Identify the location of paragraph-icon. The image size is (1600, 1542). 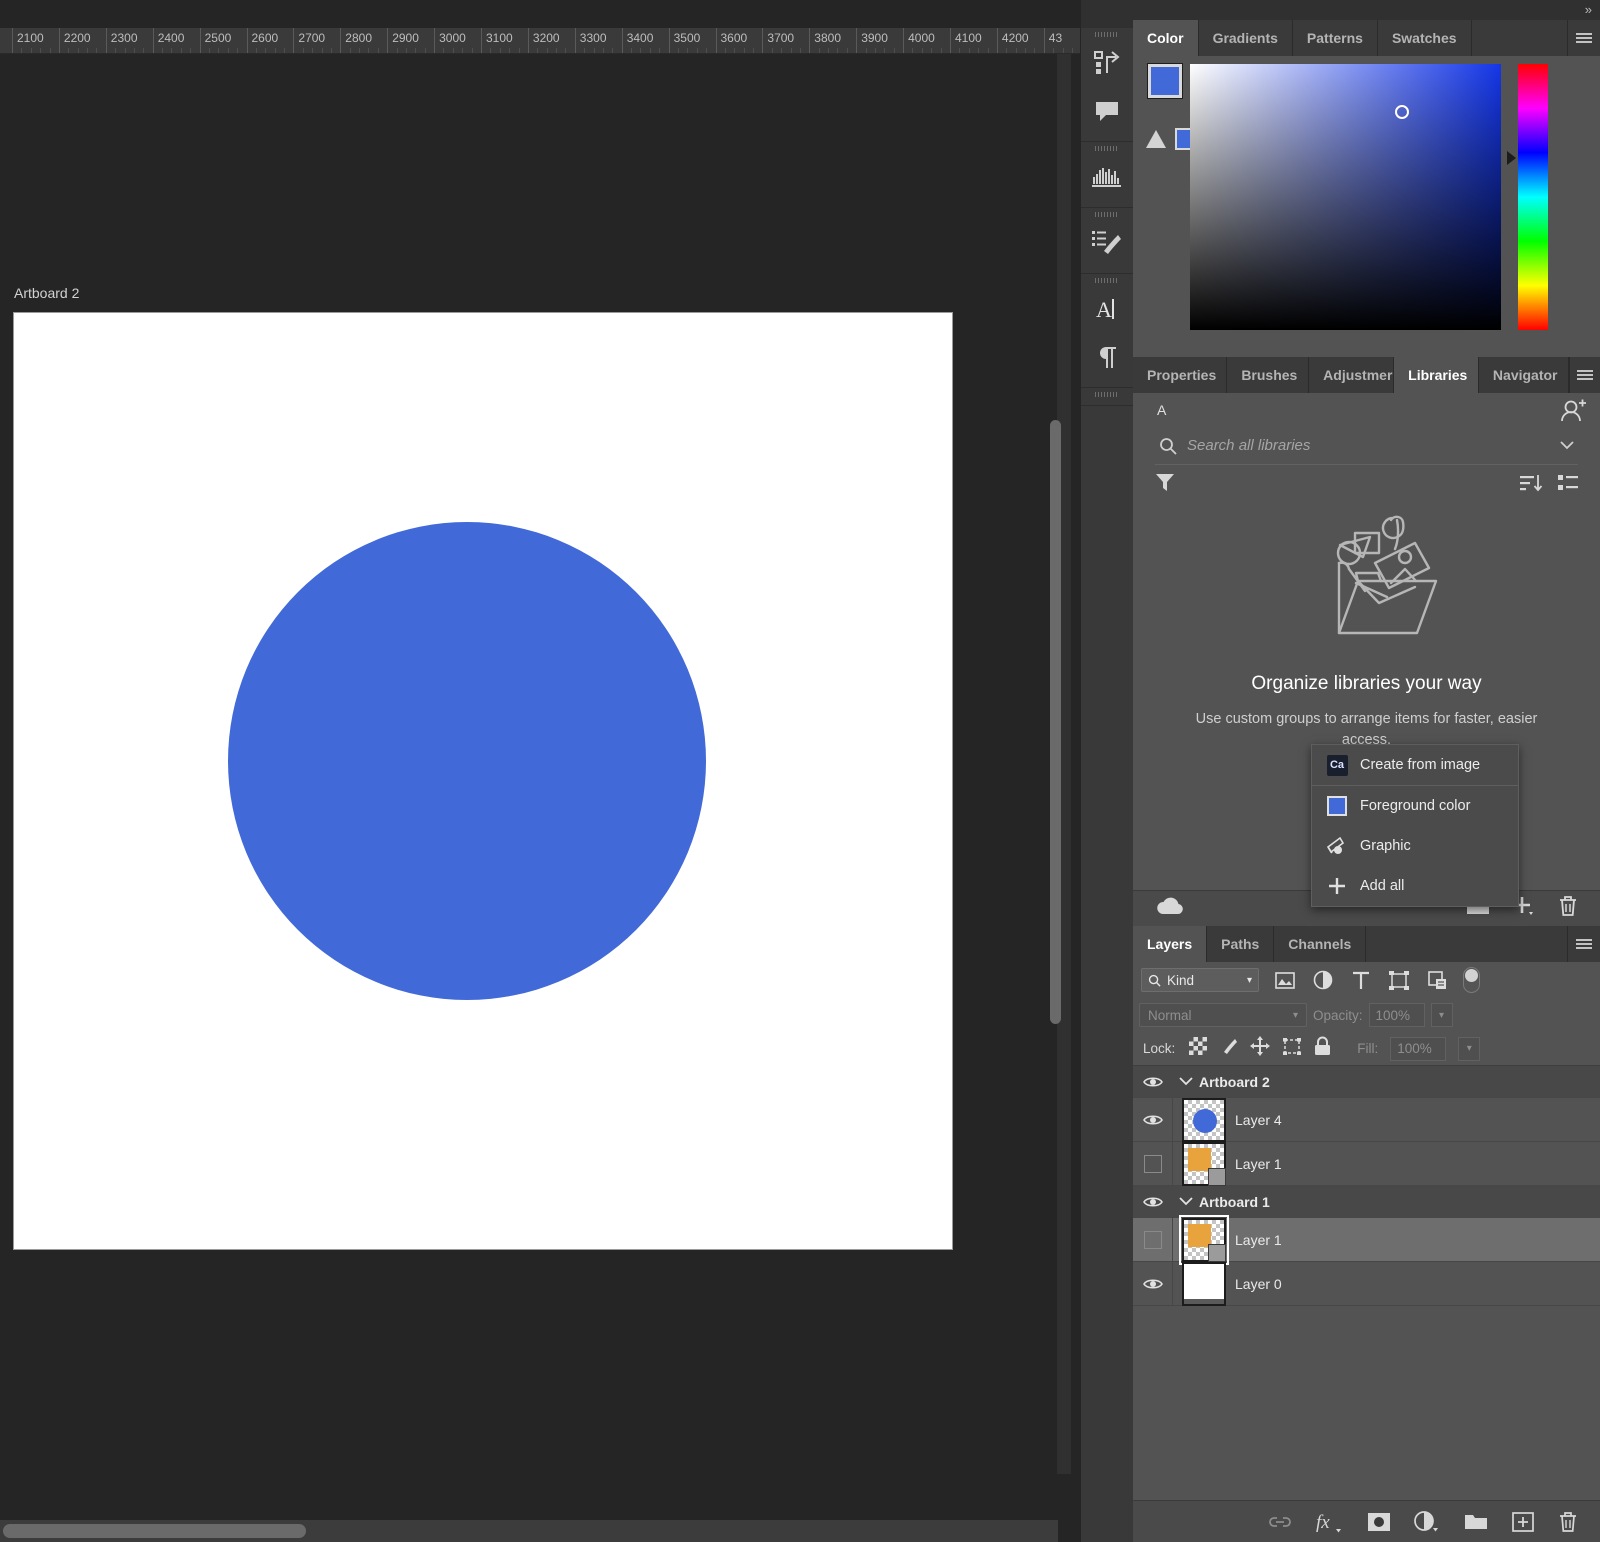
(1107, 357).